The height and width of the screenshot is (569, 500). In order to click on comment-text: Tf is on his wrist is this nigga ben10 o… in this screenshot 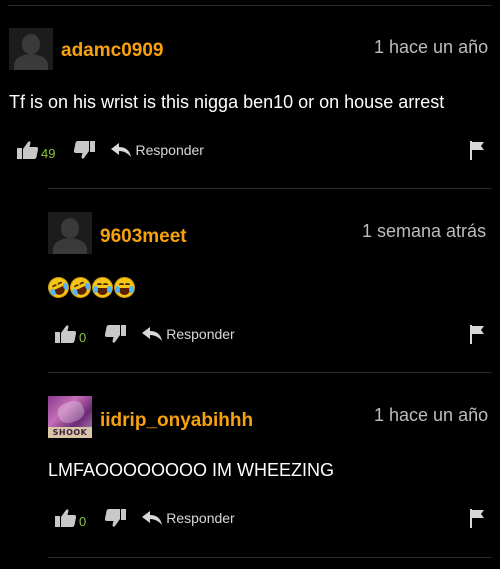, I will do `click(227, 102)`.